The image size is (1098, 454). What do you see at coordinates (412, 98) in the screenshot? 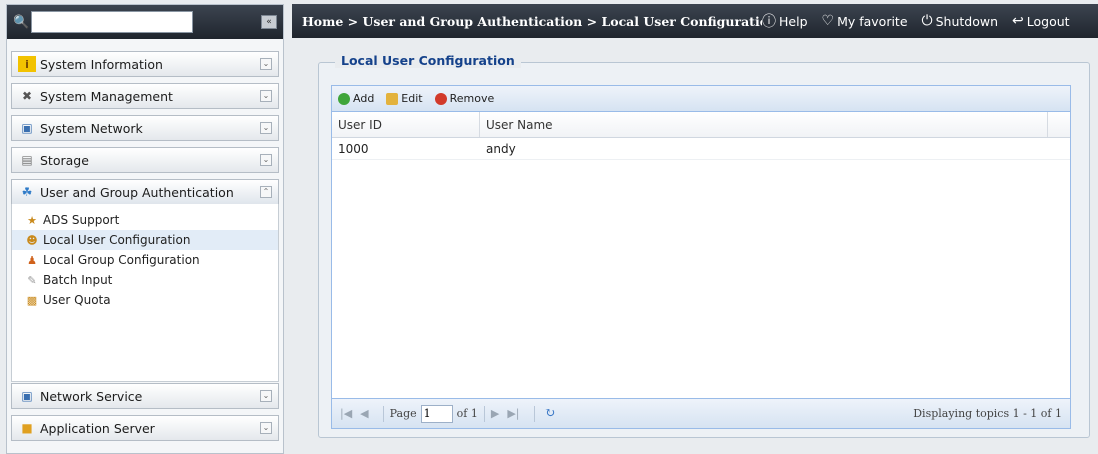
I see `edit-label: Edit` at bounding box center [412, 98].